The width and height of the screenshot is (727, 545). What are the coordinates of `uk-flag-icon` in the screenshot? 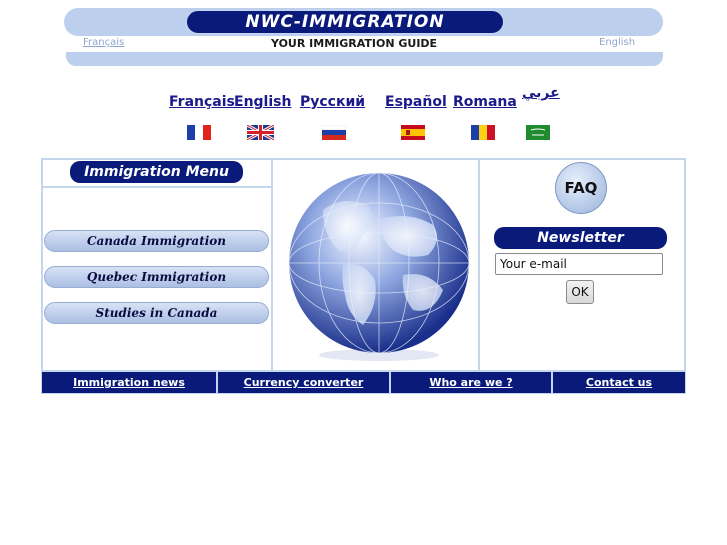 It's located at (260, 132).